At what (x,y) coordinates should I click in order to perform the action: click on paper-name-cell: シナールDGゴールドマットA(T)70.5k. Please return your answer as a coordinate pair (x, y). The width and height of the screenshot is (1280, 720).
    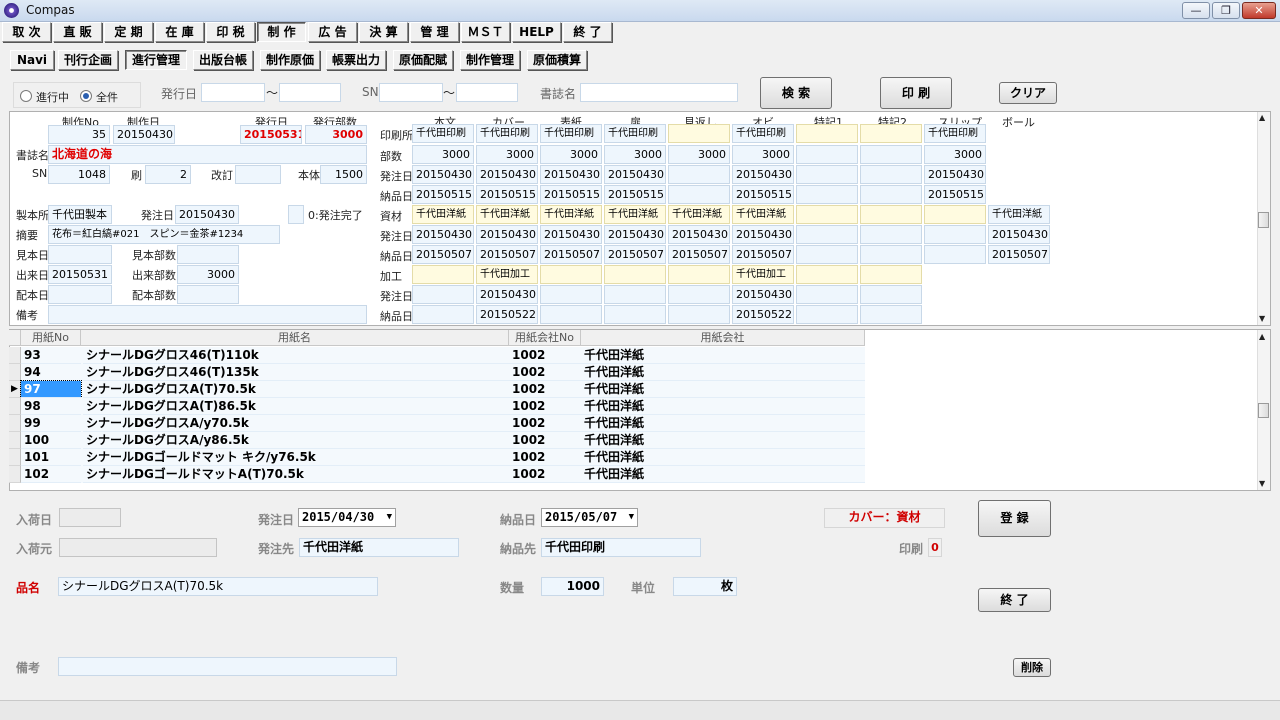
    Looking at the image, I should click on (296, 474).